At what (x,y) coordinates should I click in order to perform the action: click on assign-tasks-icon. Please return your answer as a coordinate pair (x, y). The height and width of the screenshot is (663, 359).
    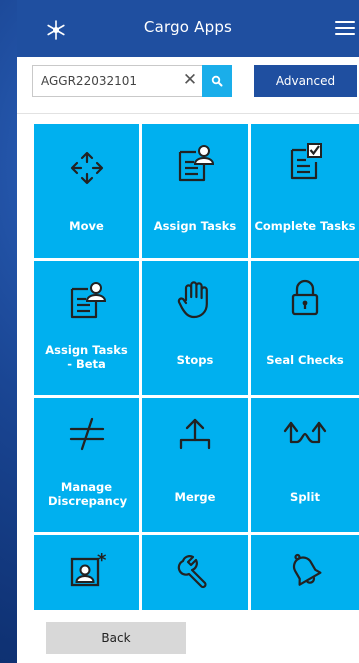
    Looking at the image, I should click on (196, 163).